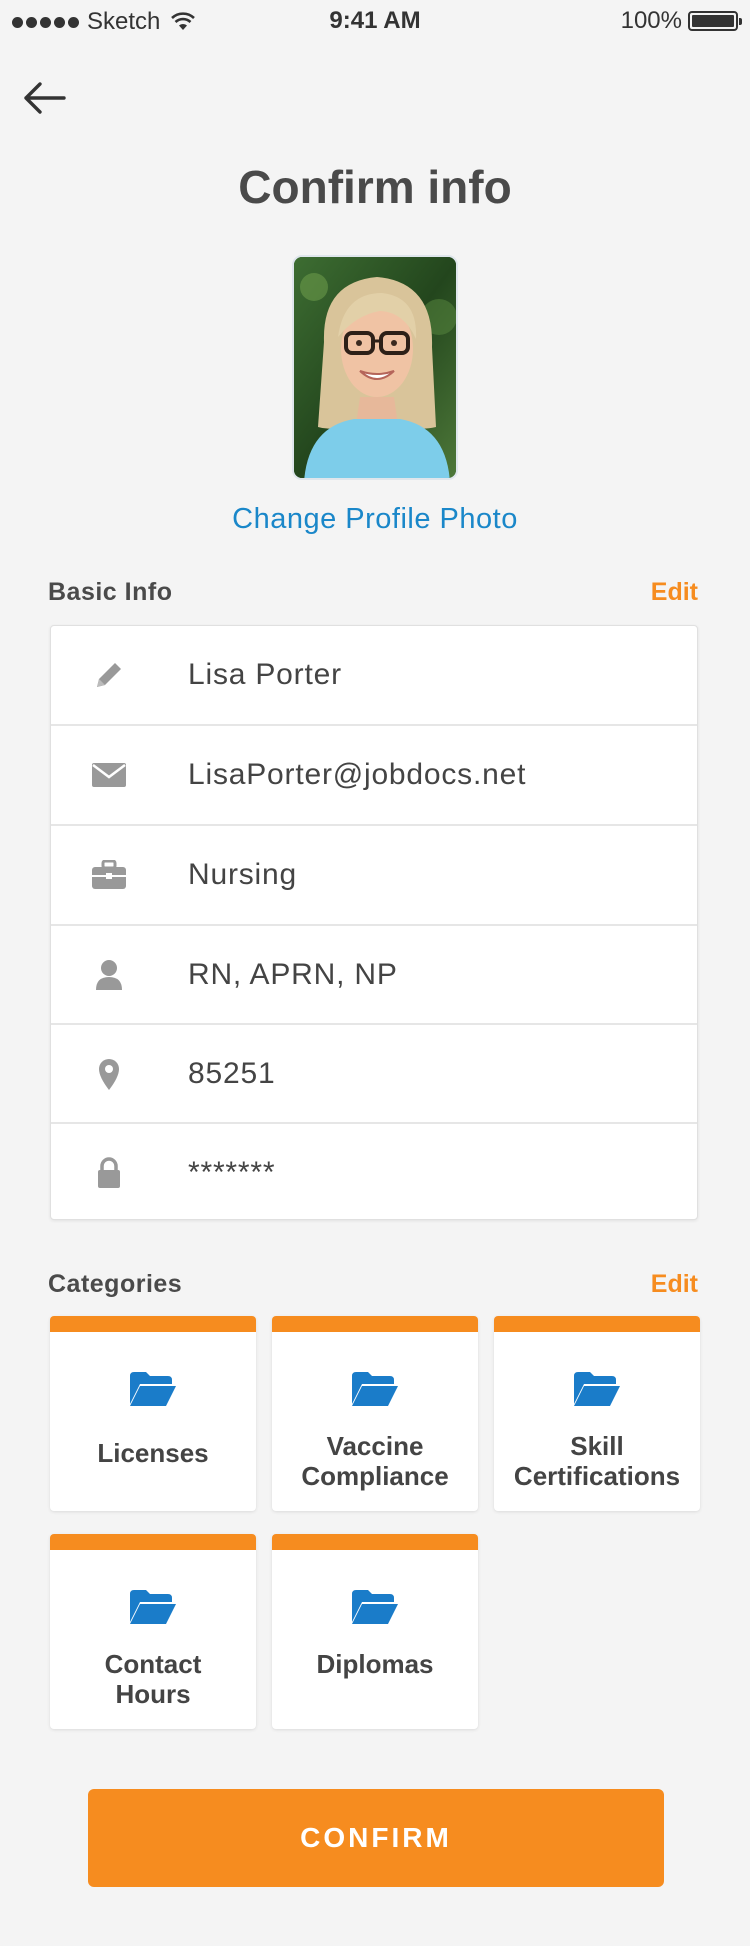 The height and width of the screenshot is (1946, 750). What do you see at coordinates (375, 1461) in the screenshot?
I see `category-label: Vaccine Compliance` at bounding box center [375, 1461].